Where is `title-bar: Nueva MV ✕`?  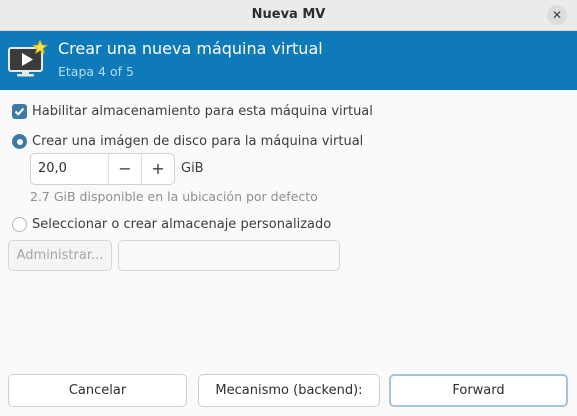
title-bar: Nueva MV ✕ is located at coordinates (288, 15).